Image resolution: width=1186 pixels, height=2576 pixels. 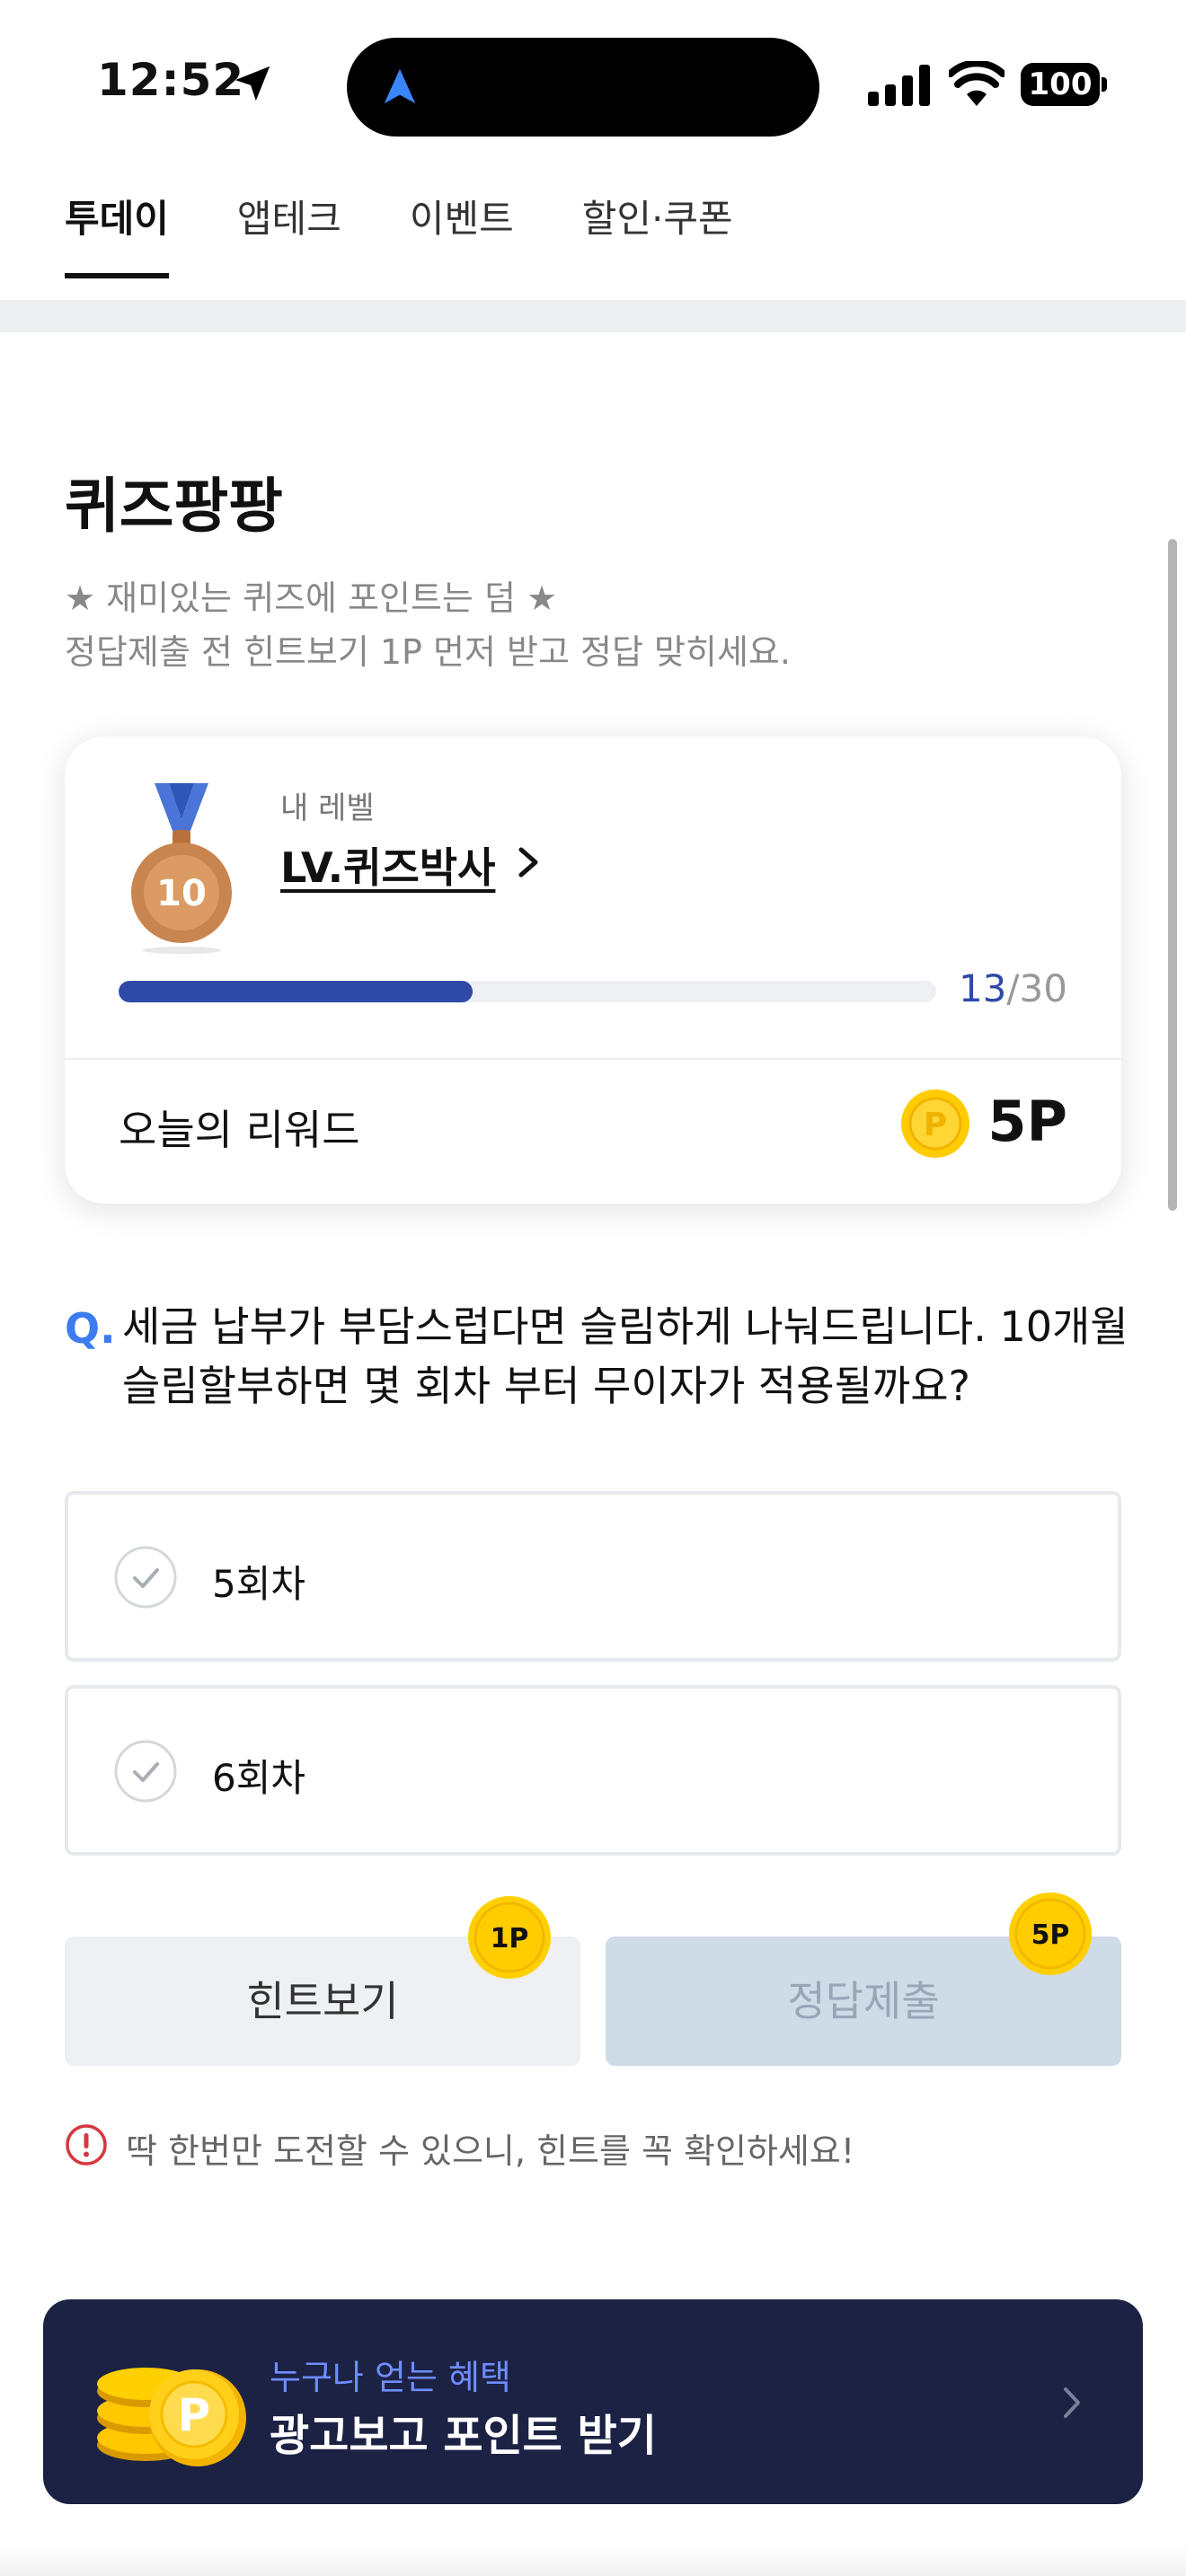 I want to click on tab-apptech: 앱테크, so click(x=289, y=233).